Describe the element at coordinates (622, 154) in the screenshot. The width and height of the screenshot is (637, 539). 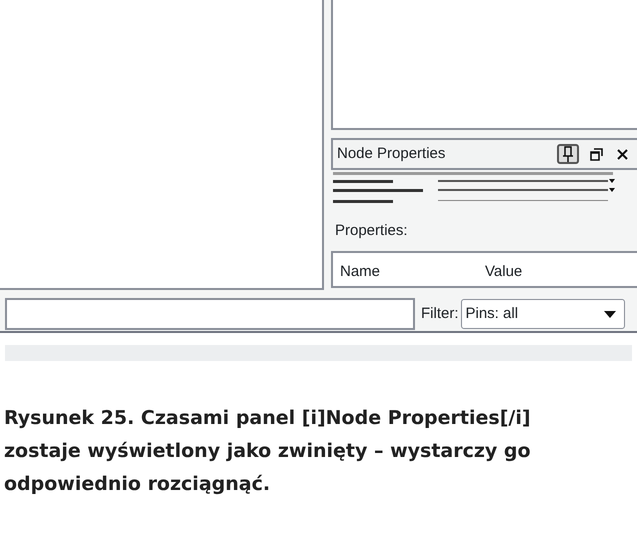
I see `close-icon` at that location.